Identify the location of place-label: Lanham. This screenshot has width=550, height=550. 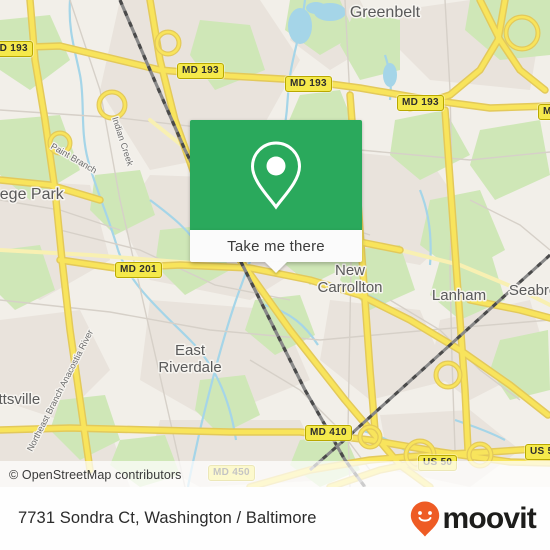
(459, 295).